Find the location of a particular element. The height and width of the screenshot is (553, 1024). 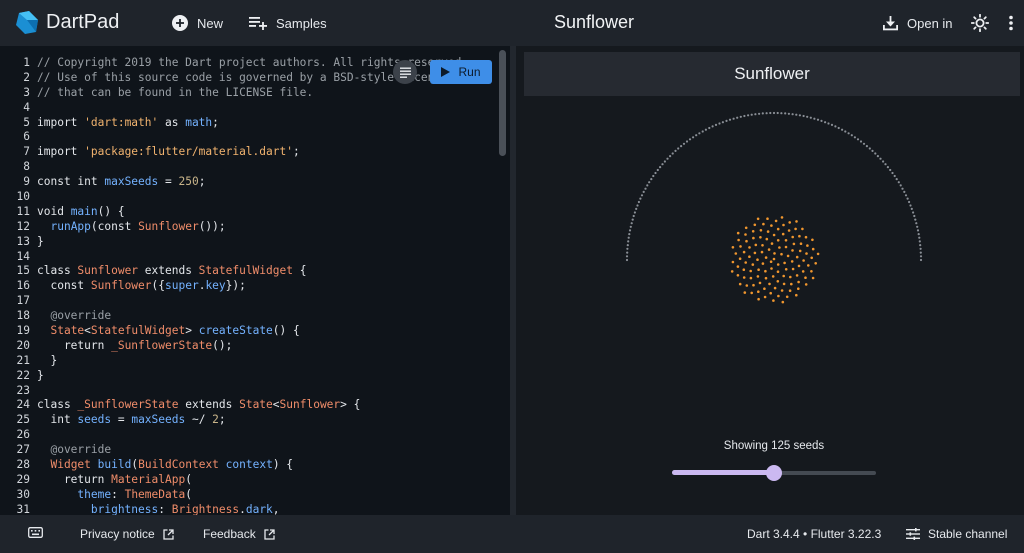

code-token: ()); is located at coordinates (212, 226).